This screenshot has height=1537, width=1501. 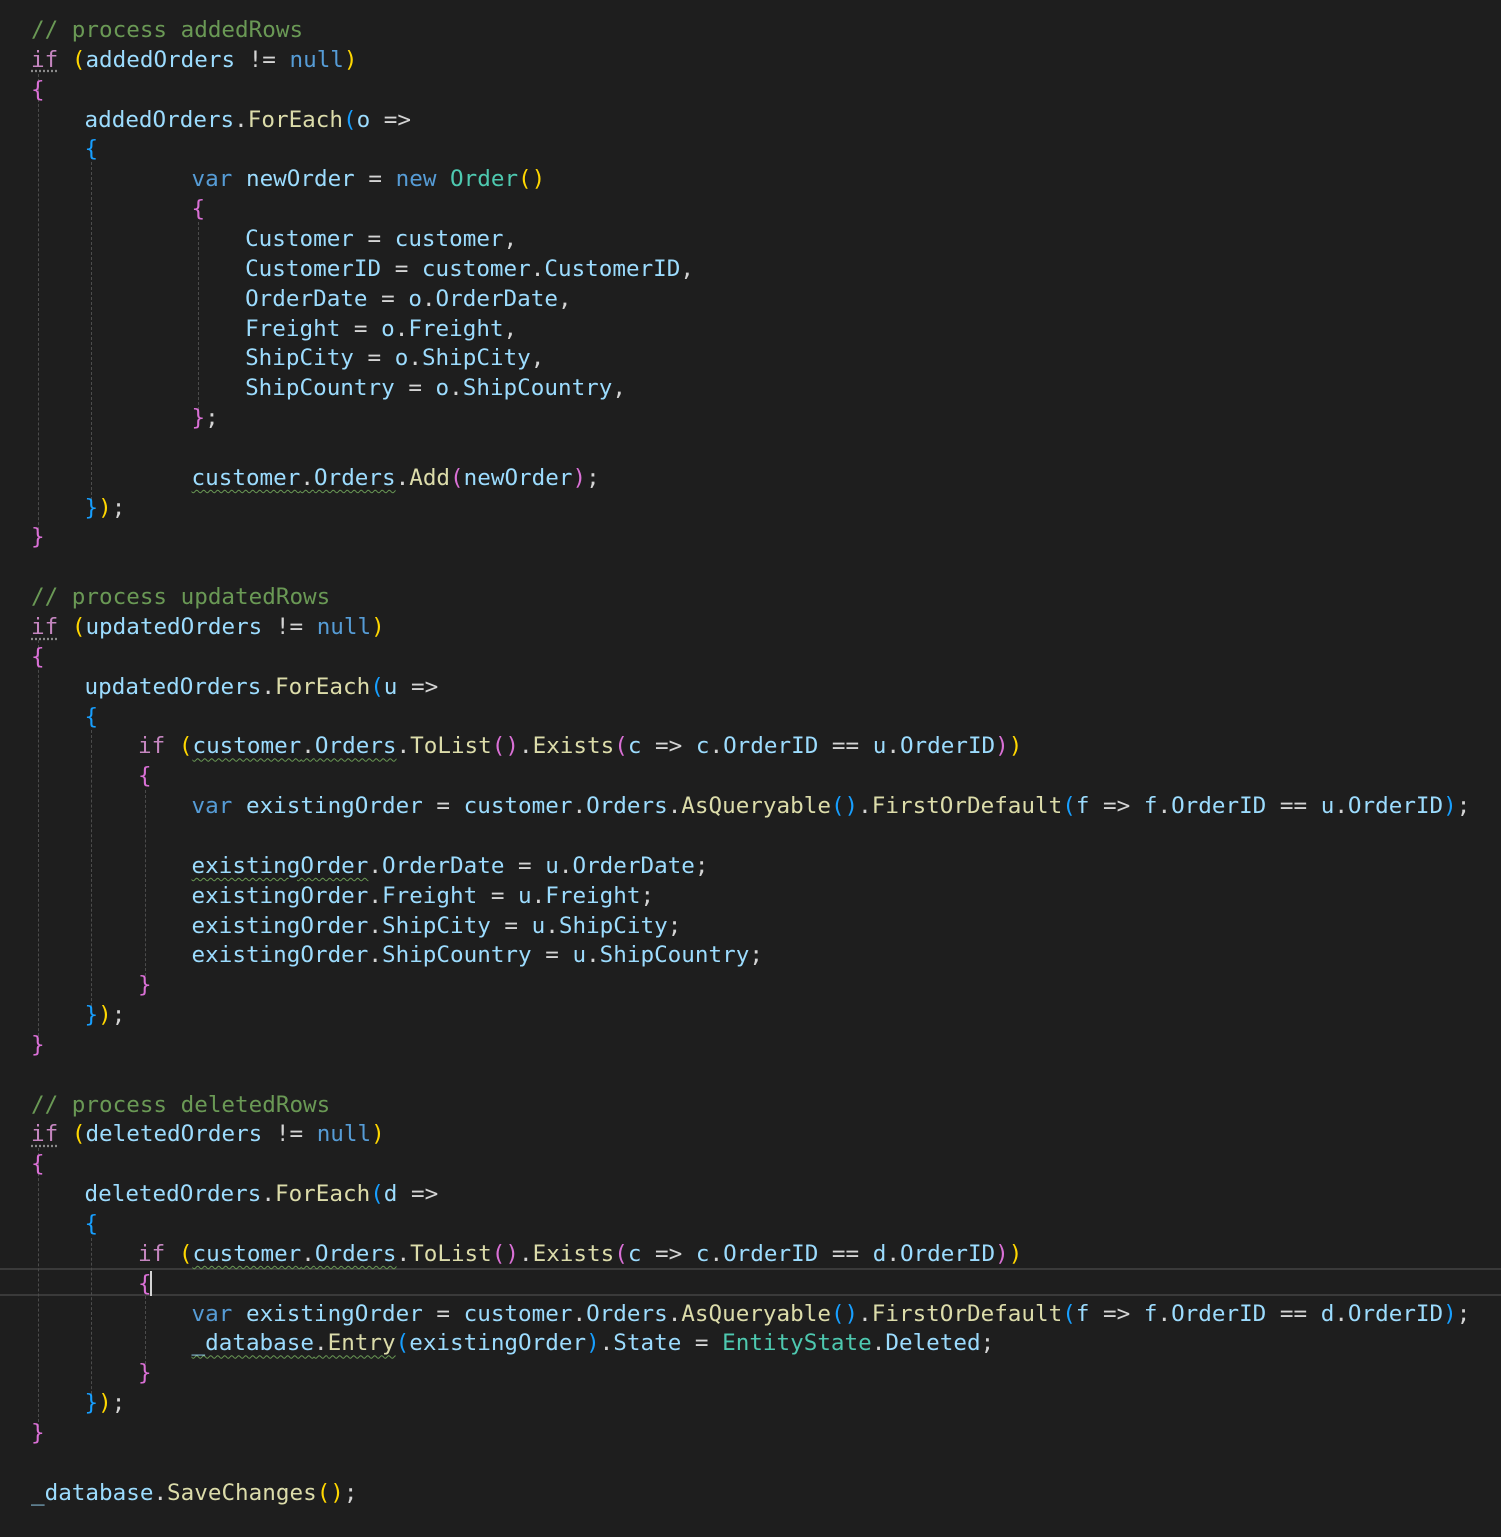 I want to click on code-line: Freight = o.Freight,, so click(x=381, y=329).